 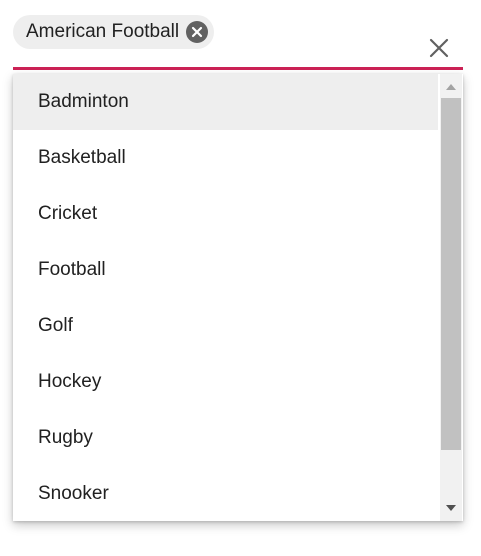 I want to click on scroll-down-icon, so click(x=451, y=508).